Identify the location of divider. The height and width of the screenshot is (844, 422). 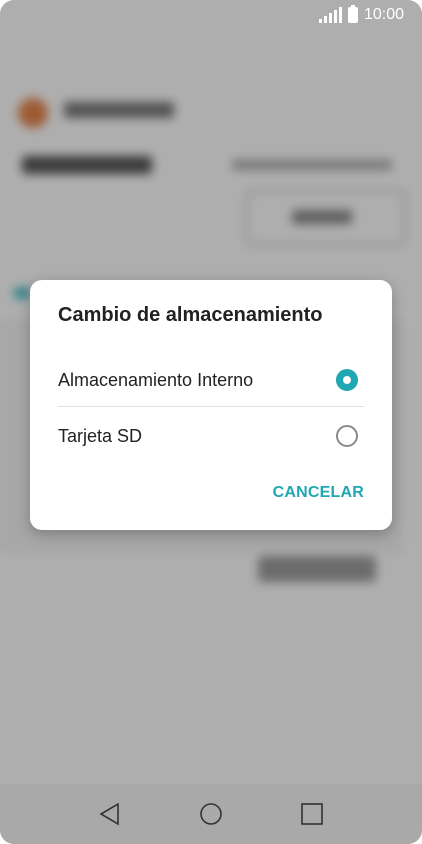
(211, 406).